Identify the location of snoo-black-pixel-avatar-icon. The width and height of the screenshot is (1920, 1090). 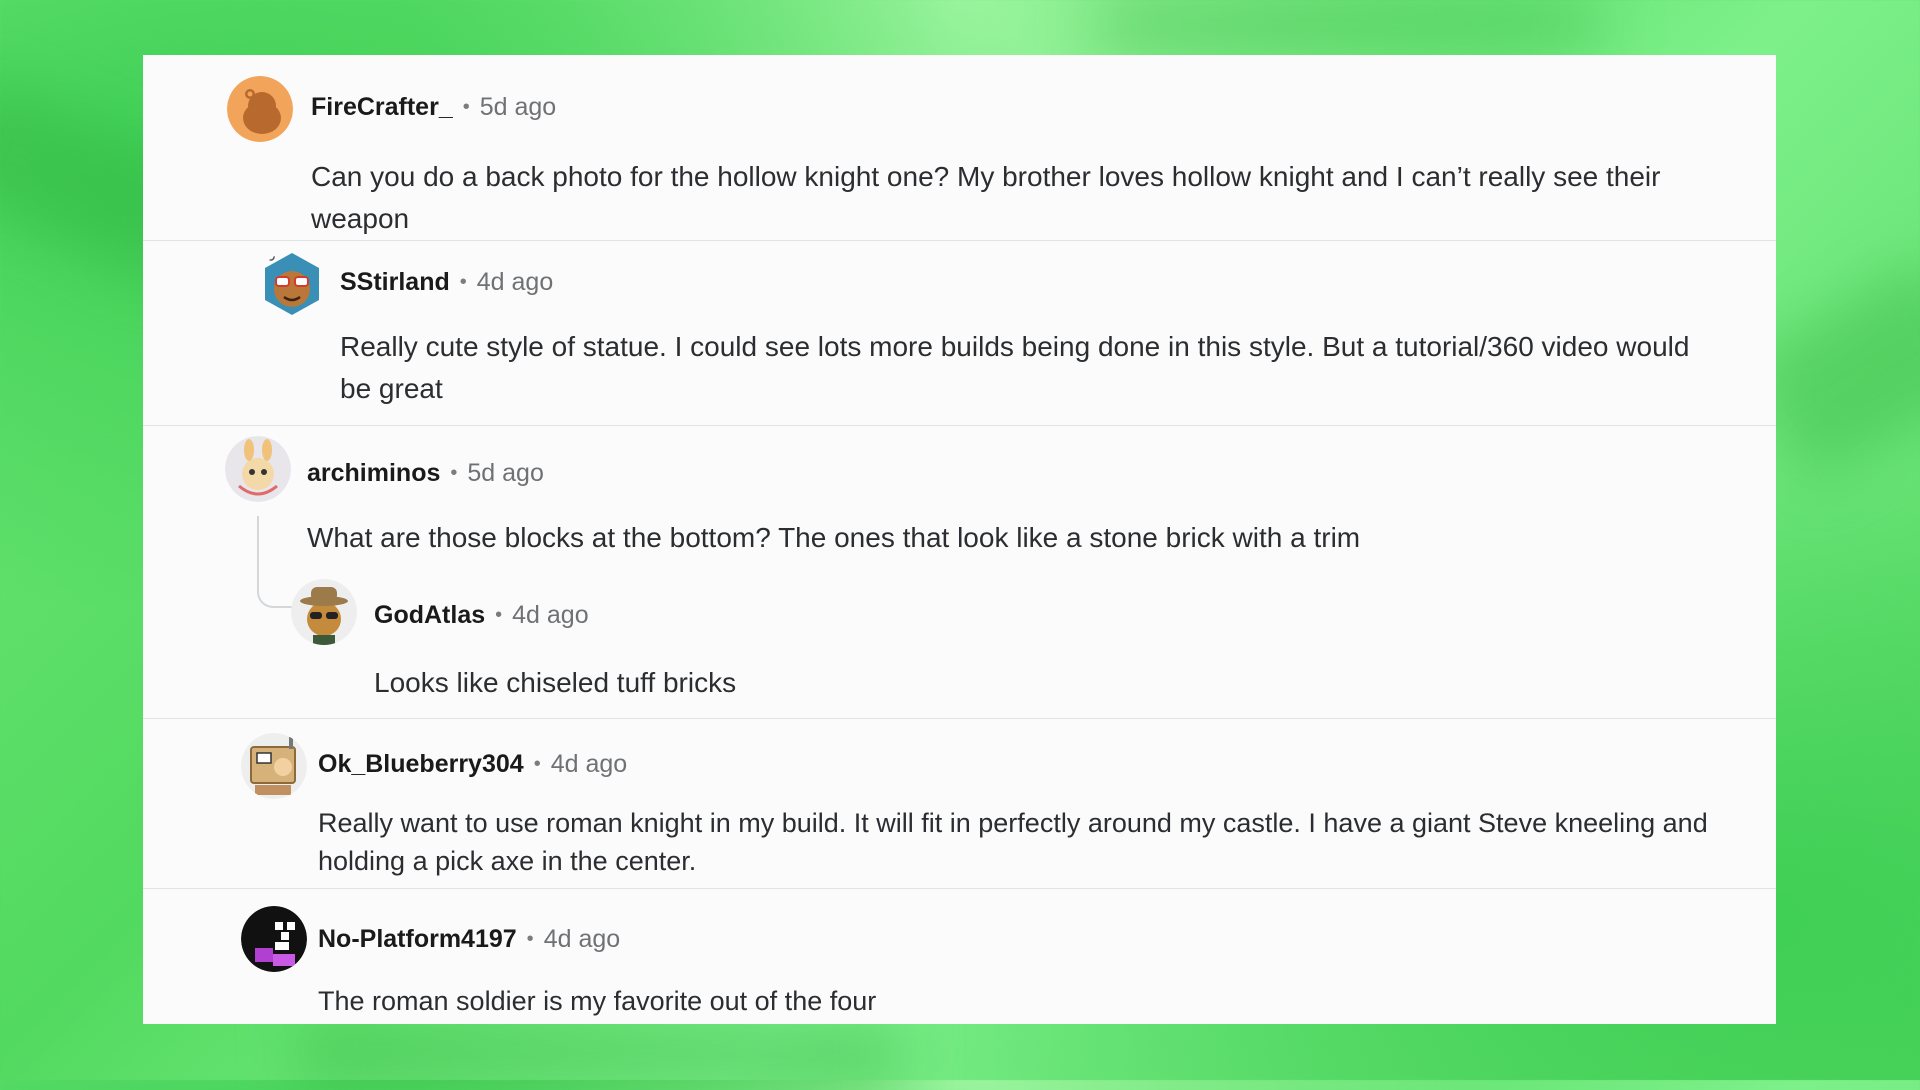
(274, 939).